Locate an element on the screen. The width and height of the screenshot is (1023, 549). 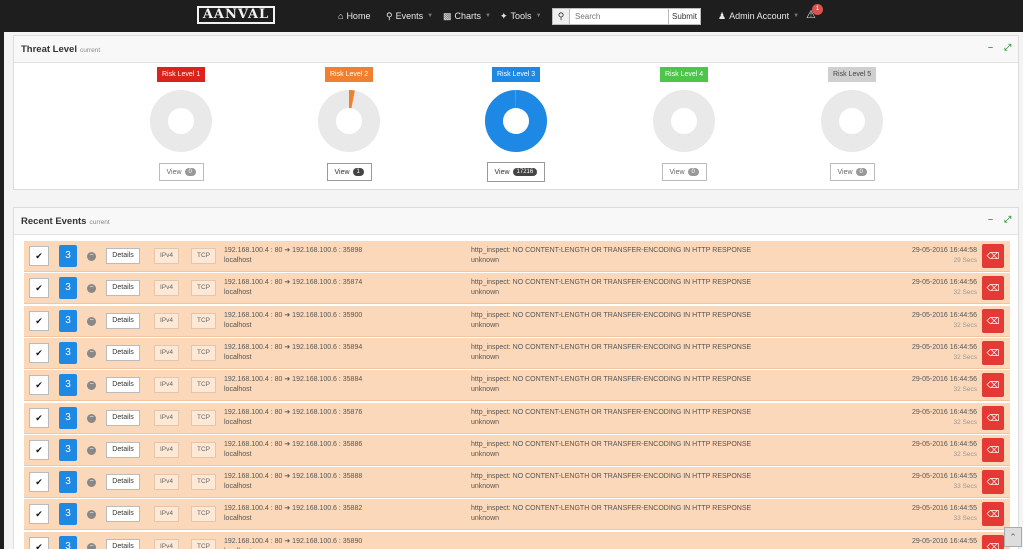
destination-address: 192.168.100.6 : 35890 is located at coordinates (327, 541).